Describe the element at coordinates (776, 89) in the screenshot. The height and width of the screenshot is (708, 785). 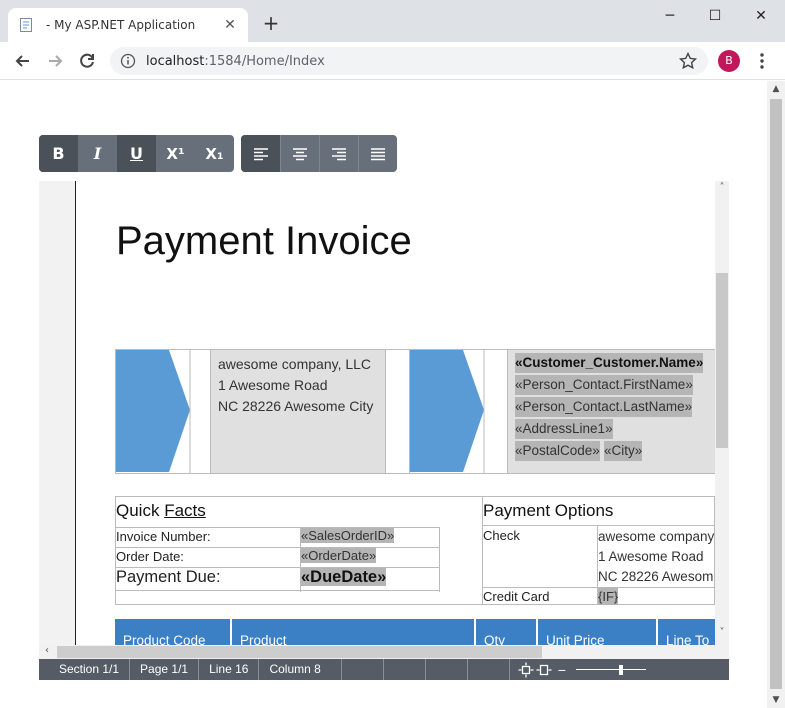
I see `scroll-up-icon: ▲` at that location.